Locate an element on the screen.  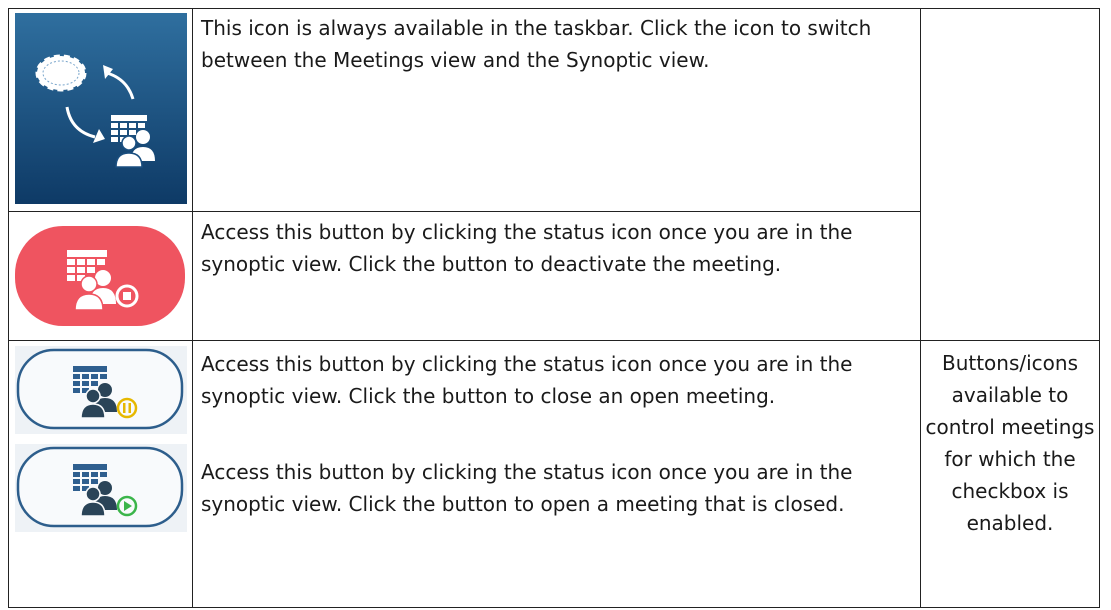
icon-cell-open is located at coordinates (101, 488).